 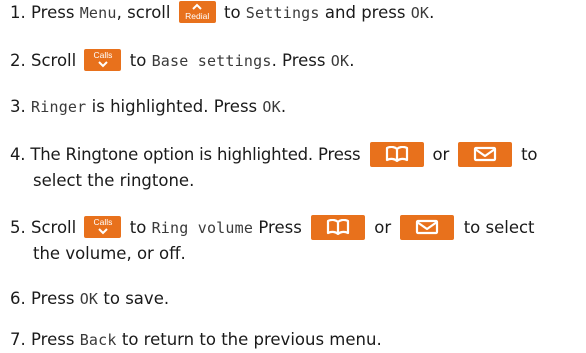 I want to click on display-text-ringer: Ringer, so click(x=59, y=107).